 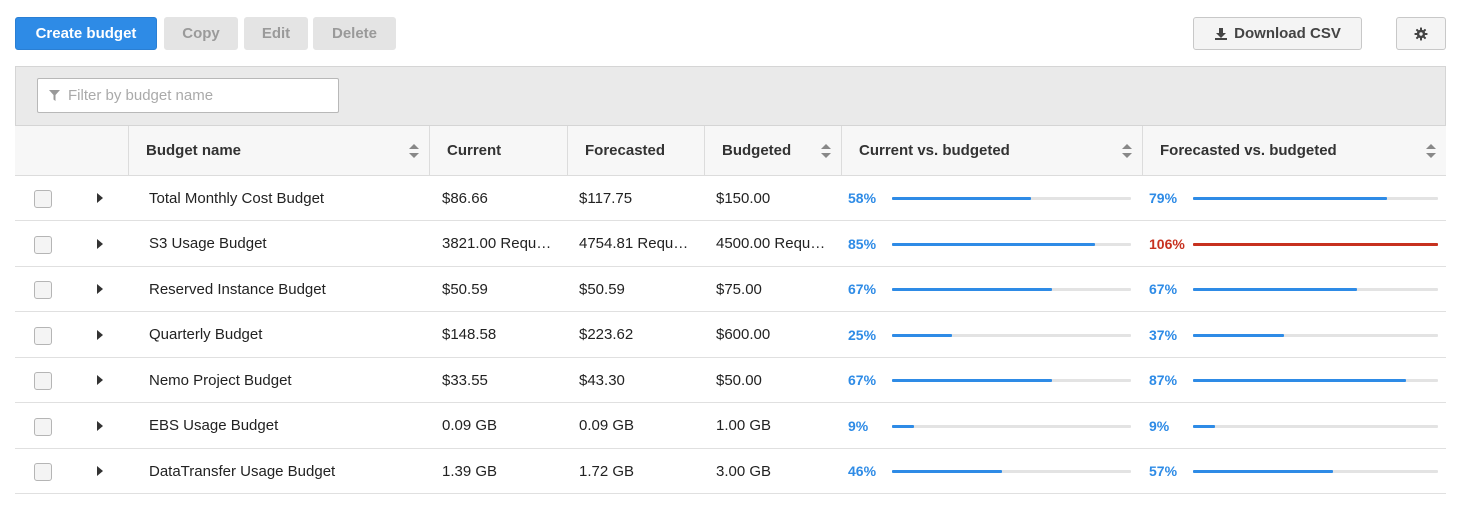 I want to click on budget-name-cell: EBS Usage Budget, so click(x=284, y=426).